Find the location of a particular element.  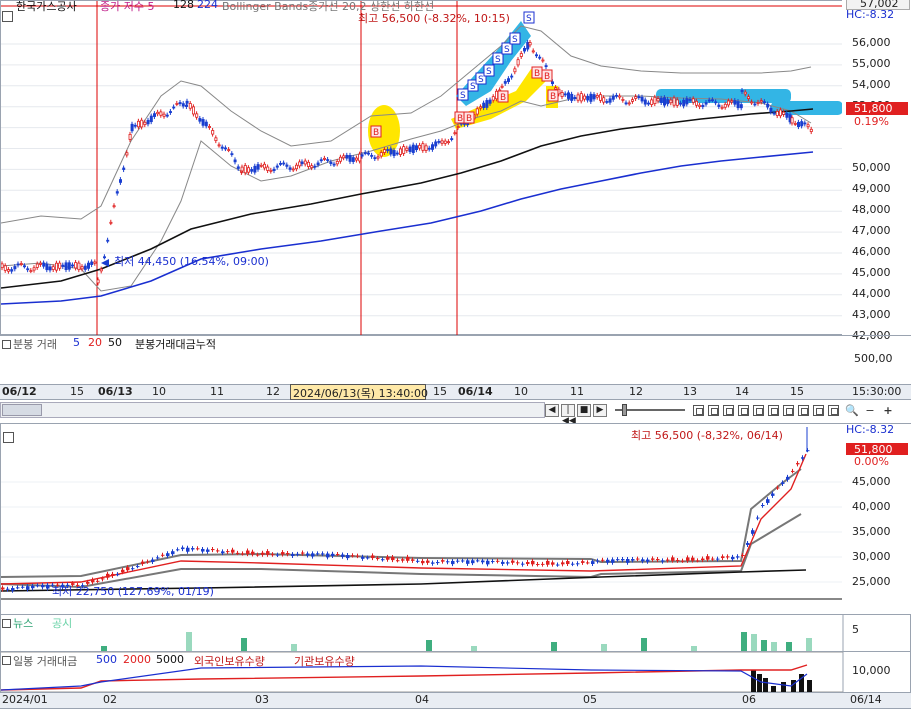

volume-y-tick: 500,00 is located at coordinates (873, 358).